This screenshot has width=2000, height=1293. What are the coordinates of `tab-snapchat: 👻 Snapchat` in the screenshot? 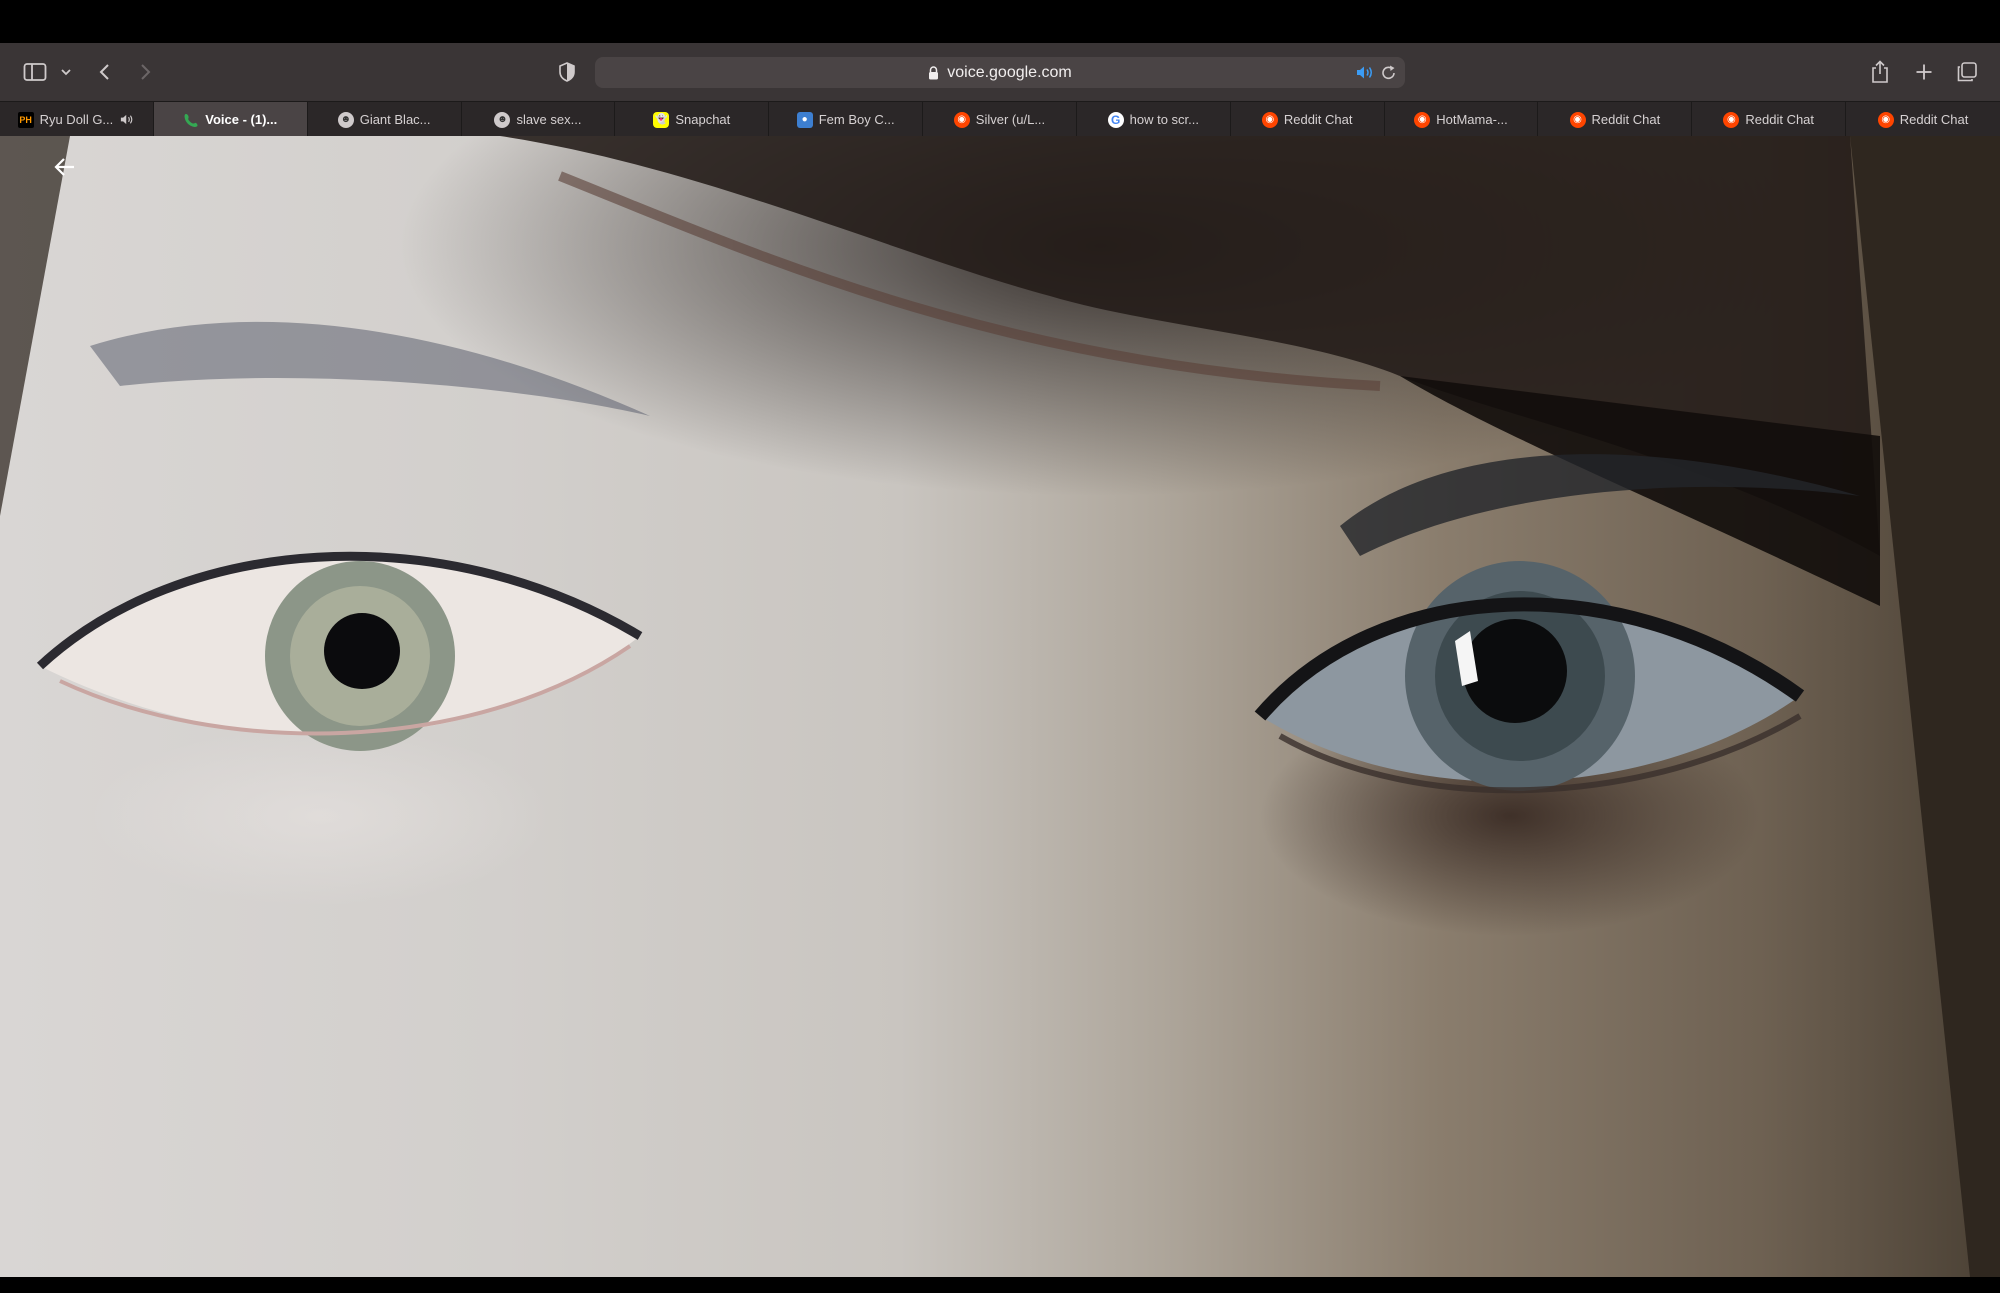 It's located at (692, 119).